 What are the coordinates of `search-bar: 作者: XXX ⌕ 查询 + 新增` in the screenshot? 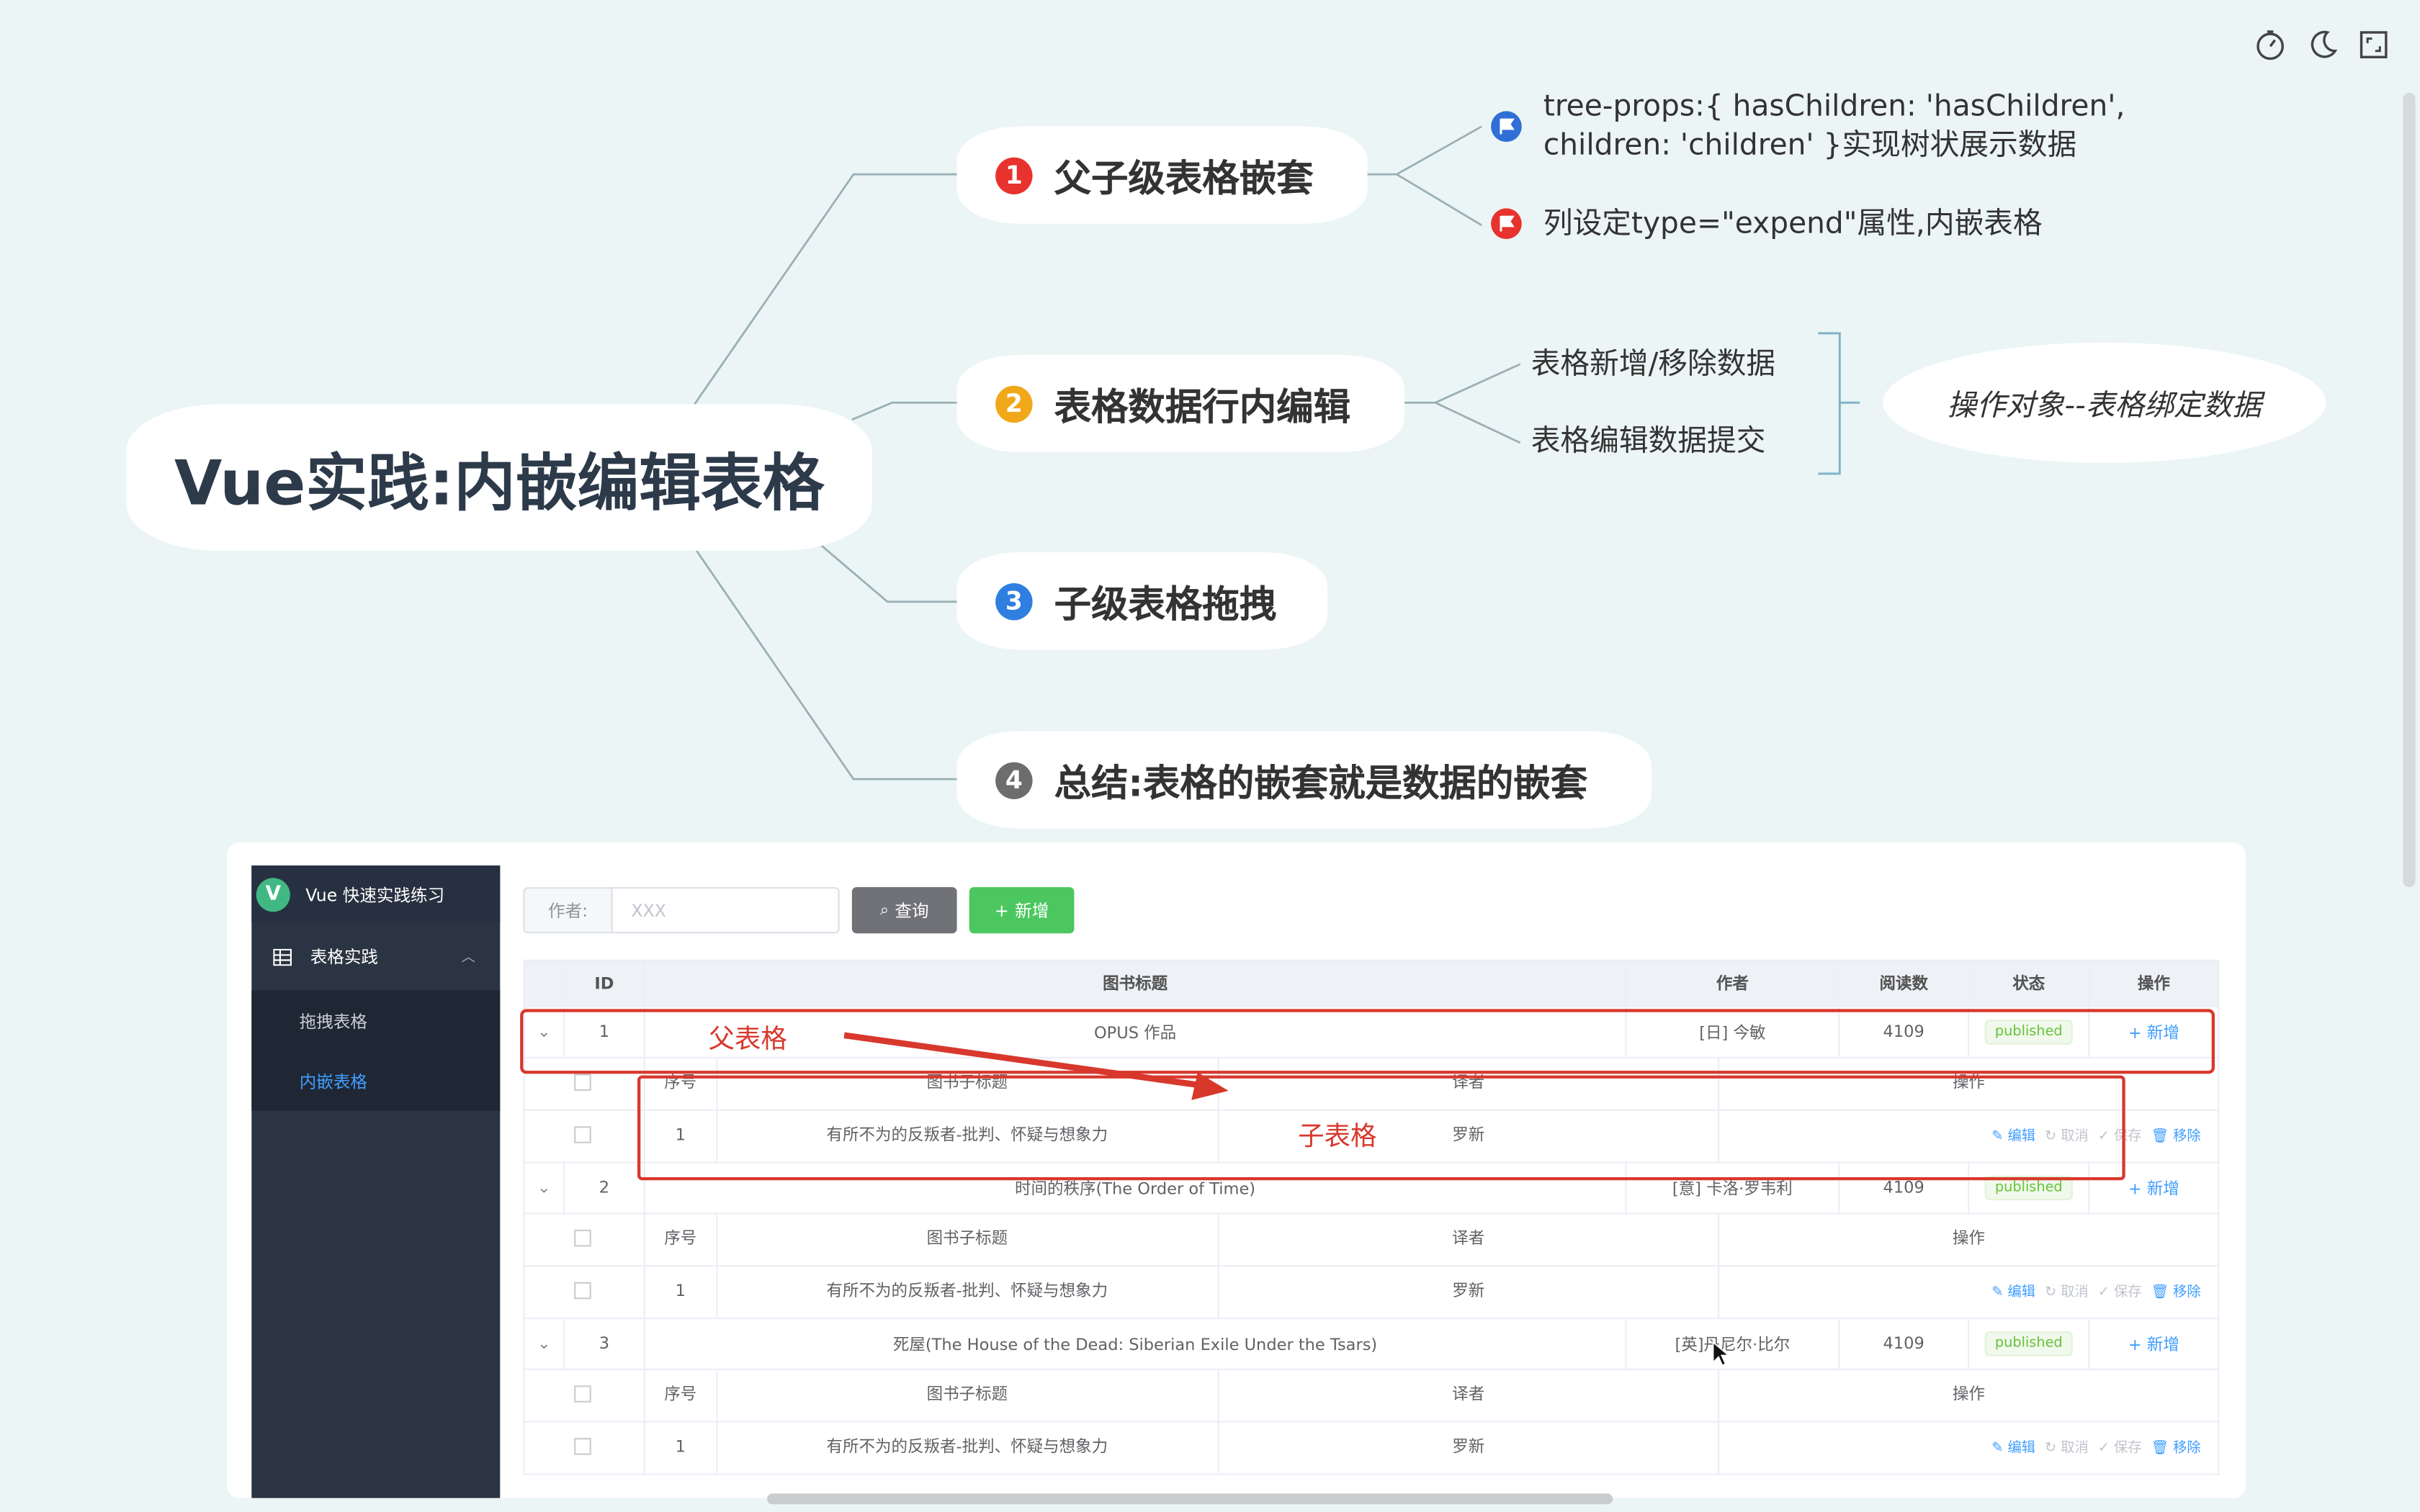 It's located at (799, 910).